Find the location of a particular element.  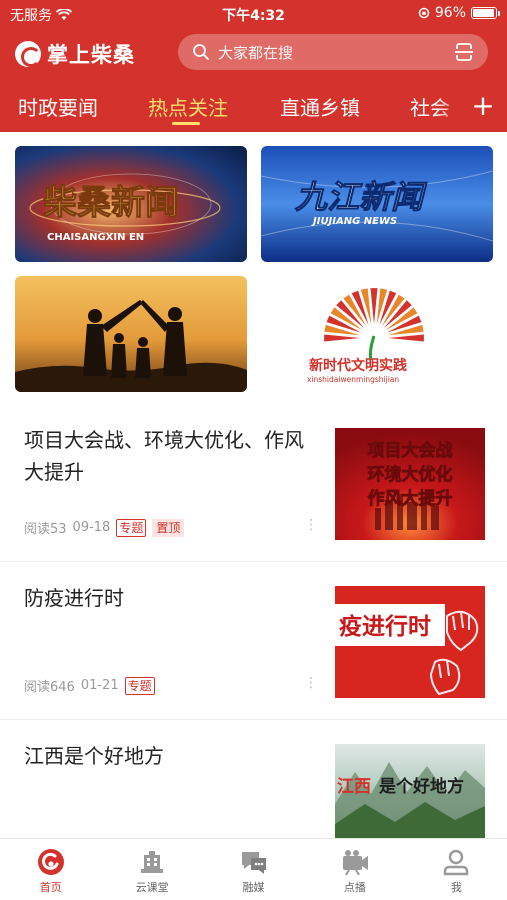

tab-townships: 直通乡镇 is located at coordinates (320, 106).